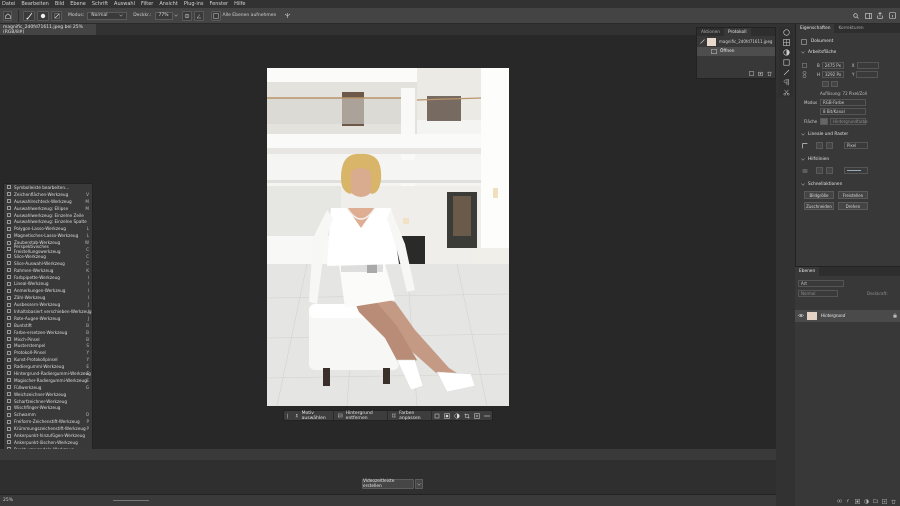 Image resolution: width=900 pixels, height=506 pixels. Describe the element at coordinates (819, 170) in the screenshot. I see `smart-guides-toggle` at that location.